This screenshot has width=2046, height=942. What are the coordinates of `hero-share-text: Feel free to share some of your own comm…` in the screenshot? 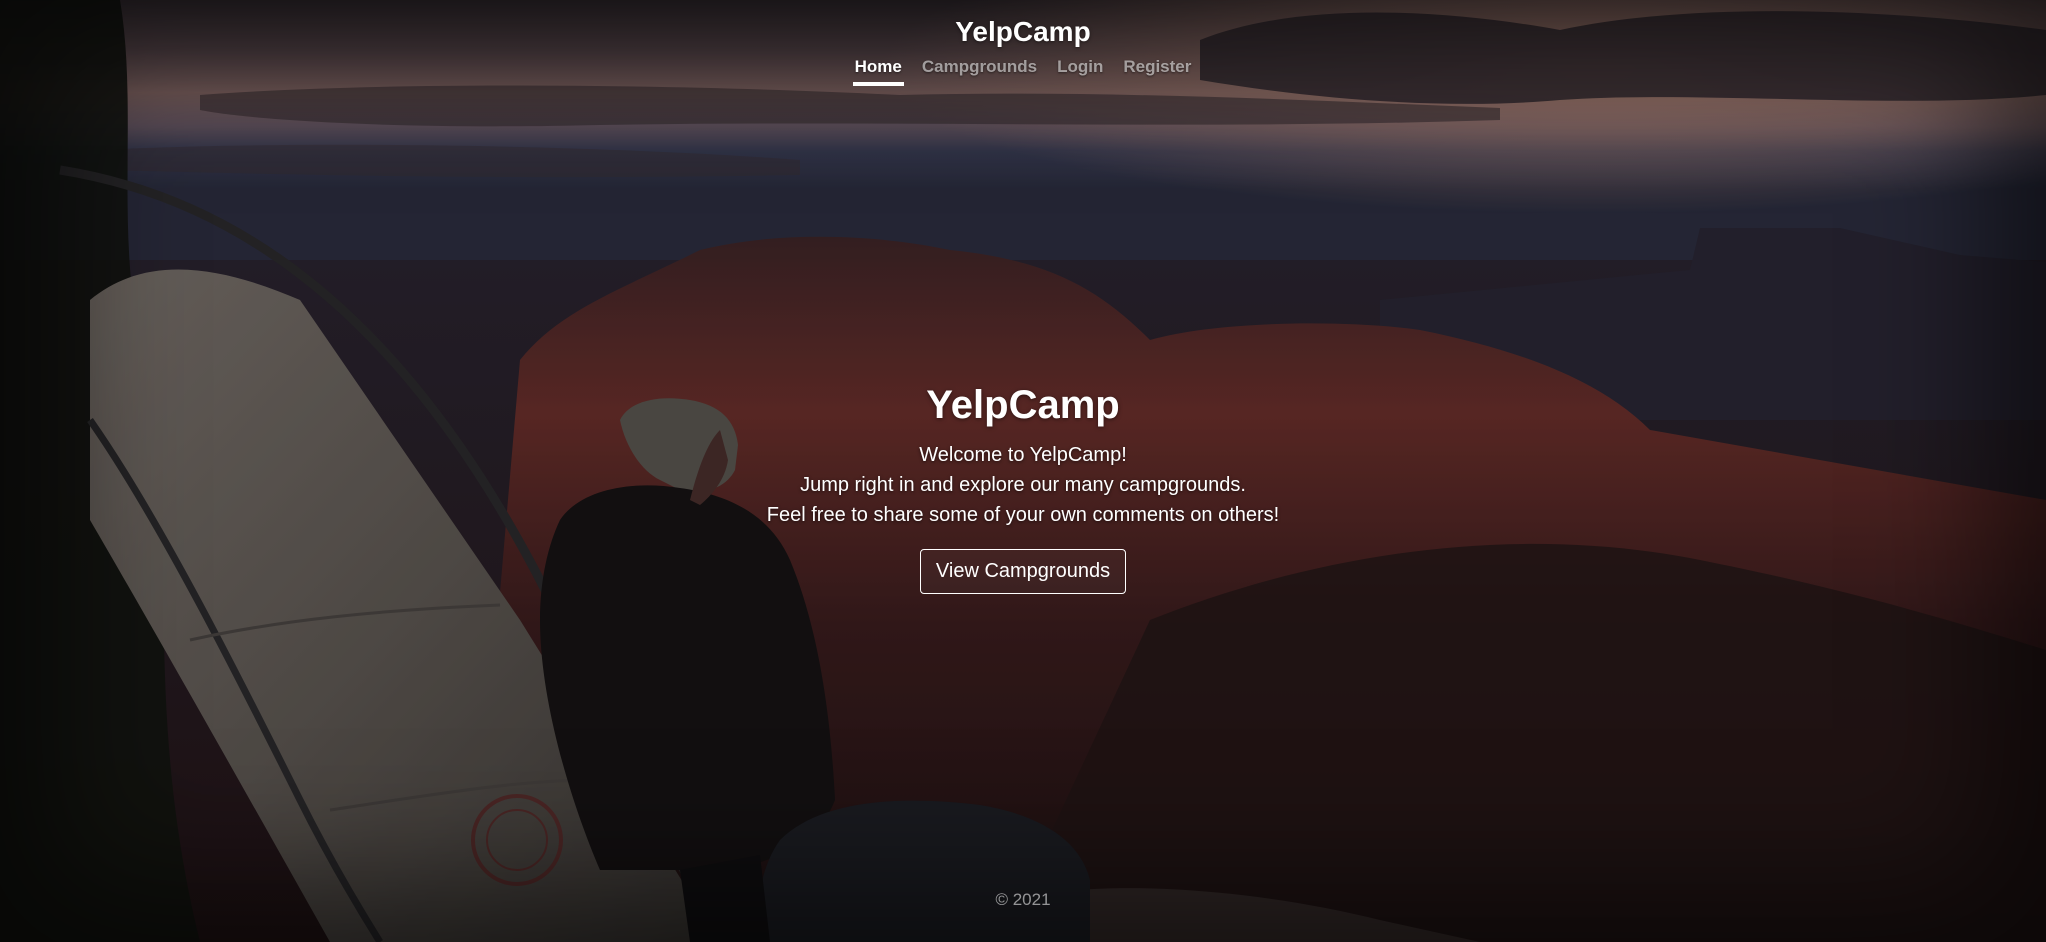 It's located at (1023, 515).